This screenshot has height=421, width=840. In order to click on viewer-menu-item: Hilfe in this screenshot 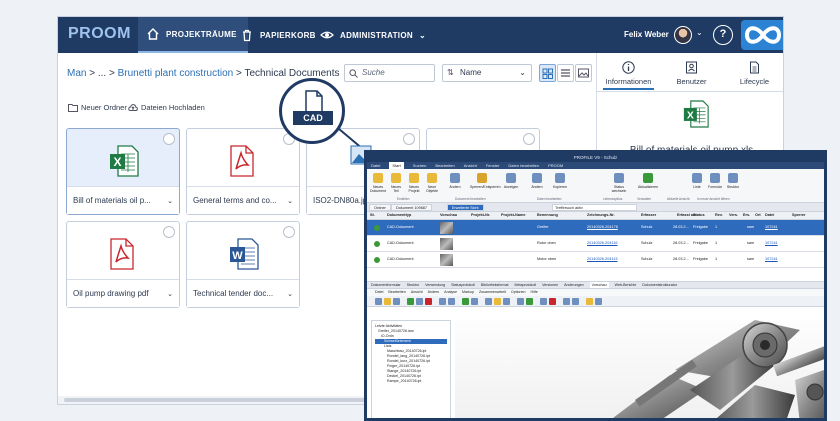, I will do `click(534, 292)`.